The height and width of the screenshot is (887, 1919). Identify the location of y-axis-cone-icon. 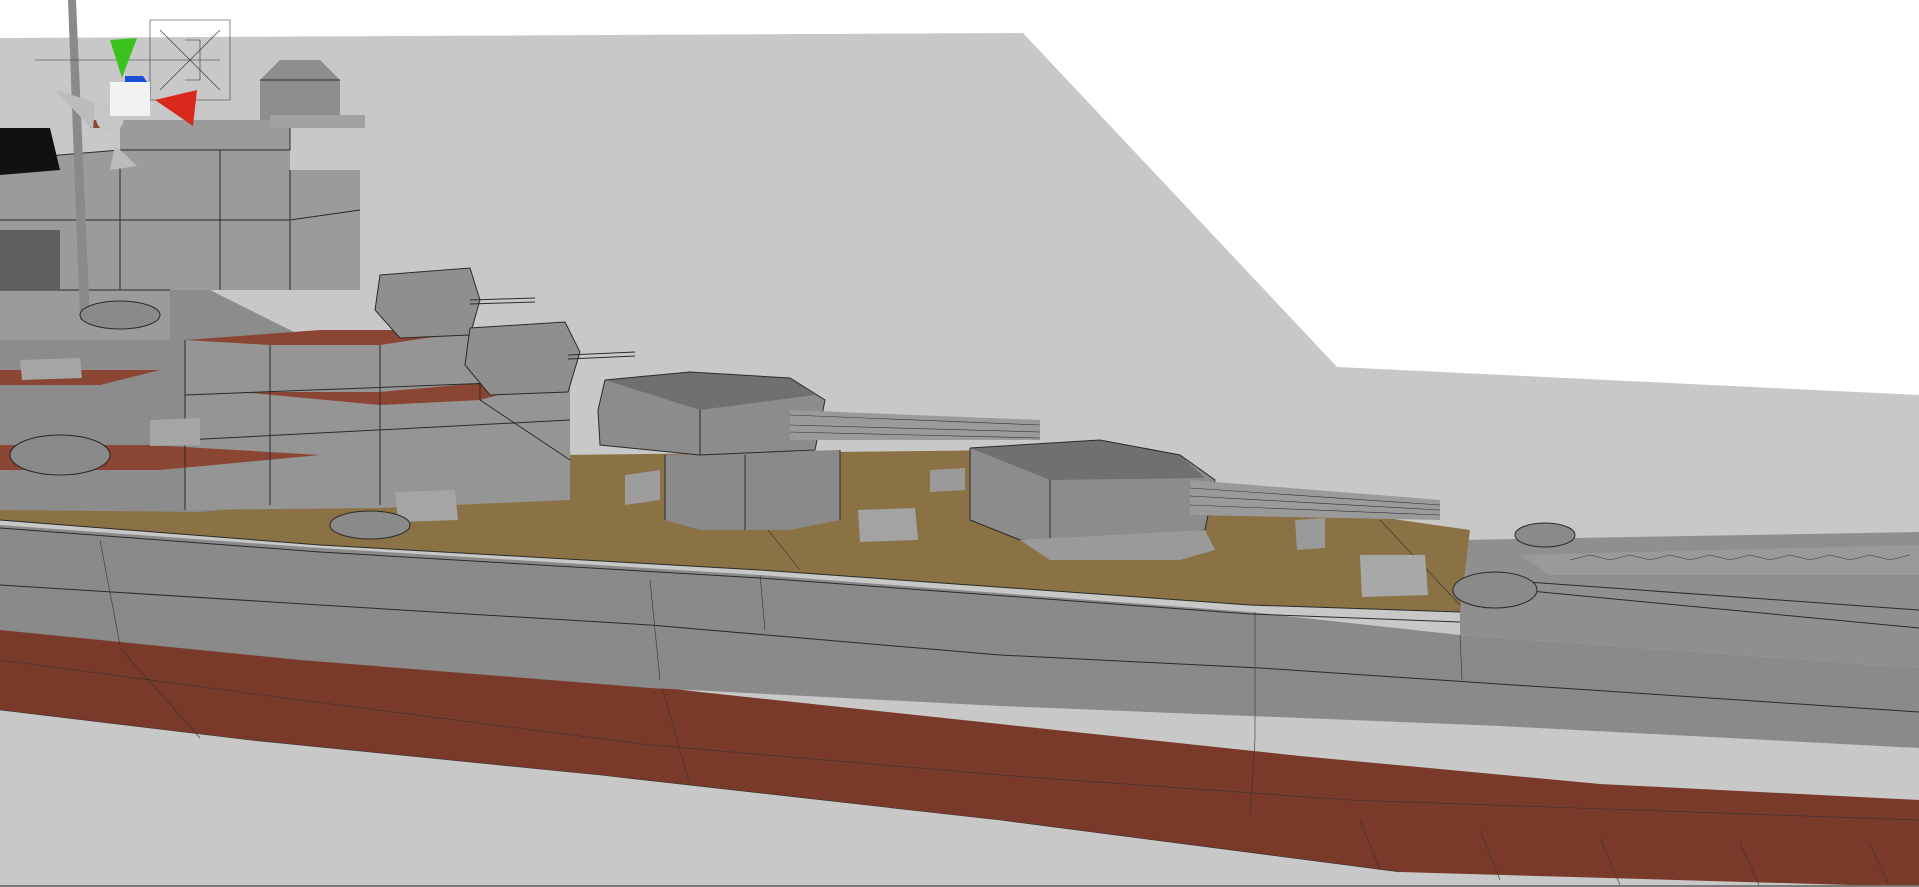
(123, 58).